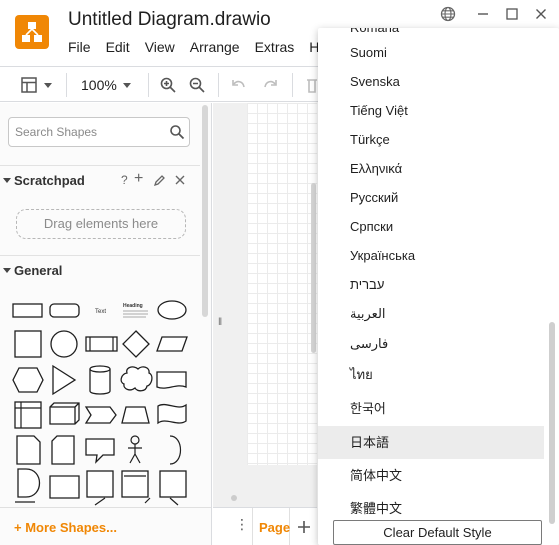 This screenshot has height=545, width=559. What do you see at coordinates (271, 526) in the screenshot?
I see `tab-page: Page` at bounding box center [271, 526].